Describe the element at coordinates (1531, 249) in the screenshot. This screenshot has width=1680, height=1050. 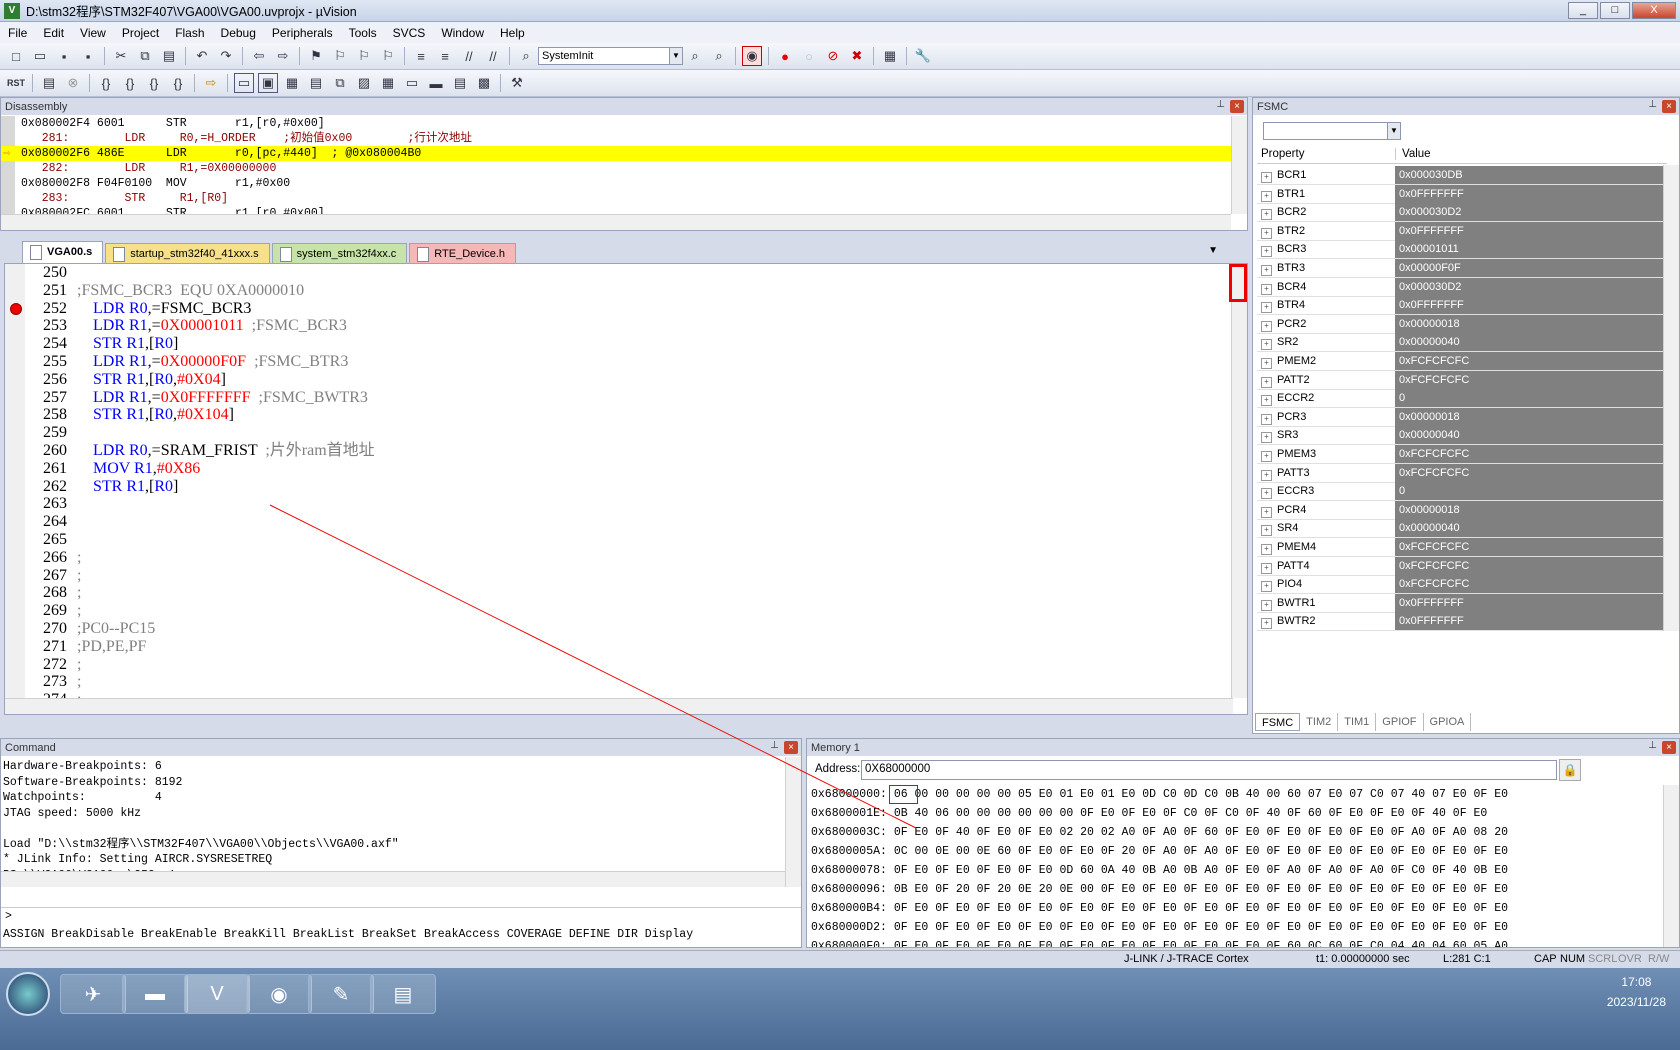
I see `register-value: 0x00001011` at that location.